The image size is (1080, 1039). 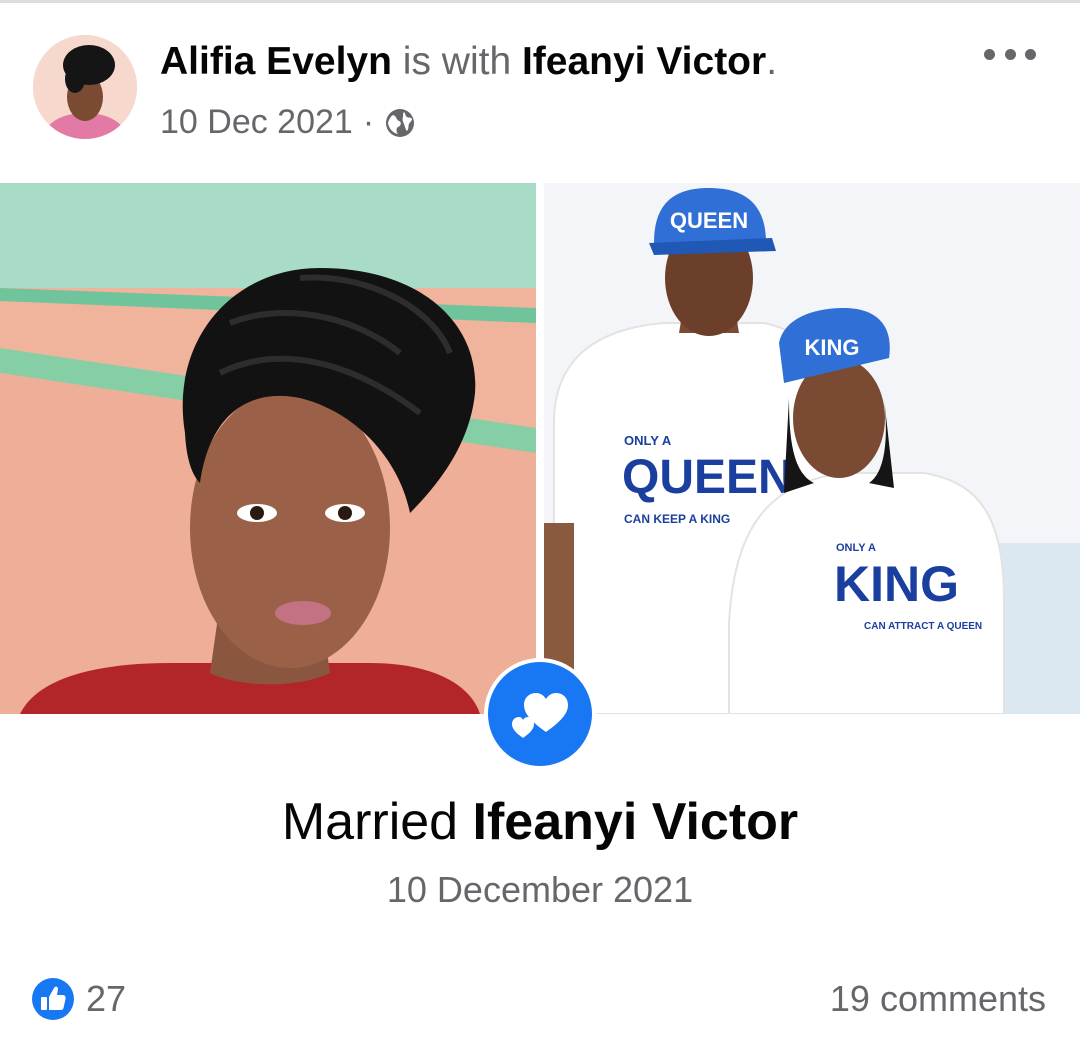 I want to click on post-meta: 10 Dec 2021 ·, so click(x=288, y=122).